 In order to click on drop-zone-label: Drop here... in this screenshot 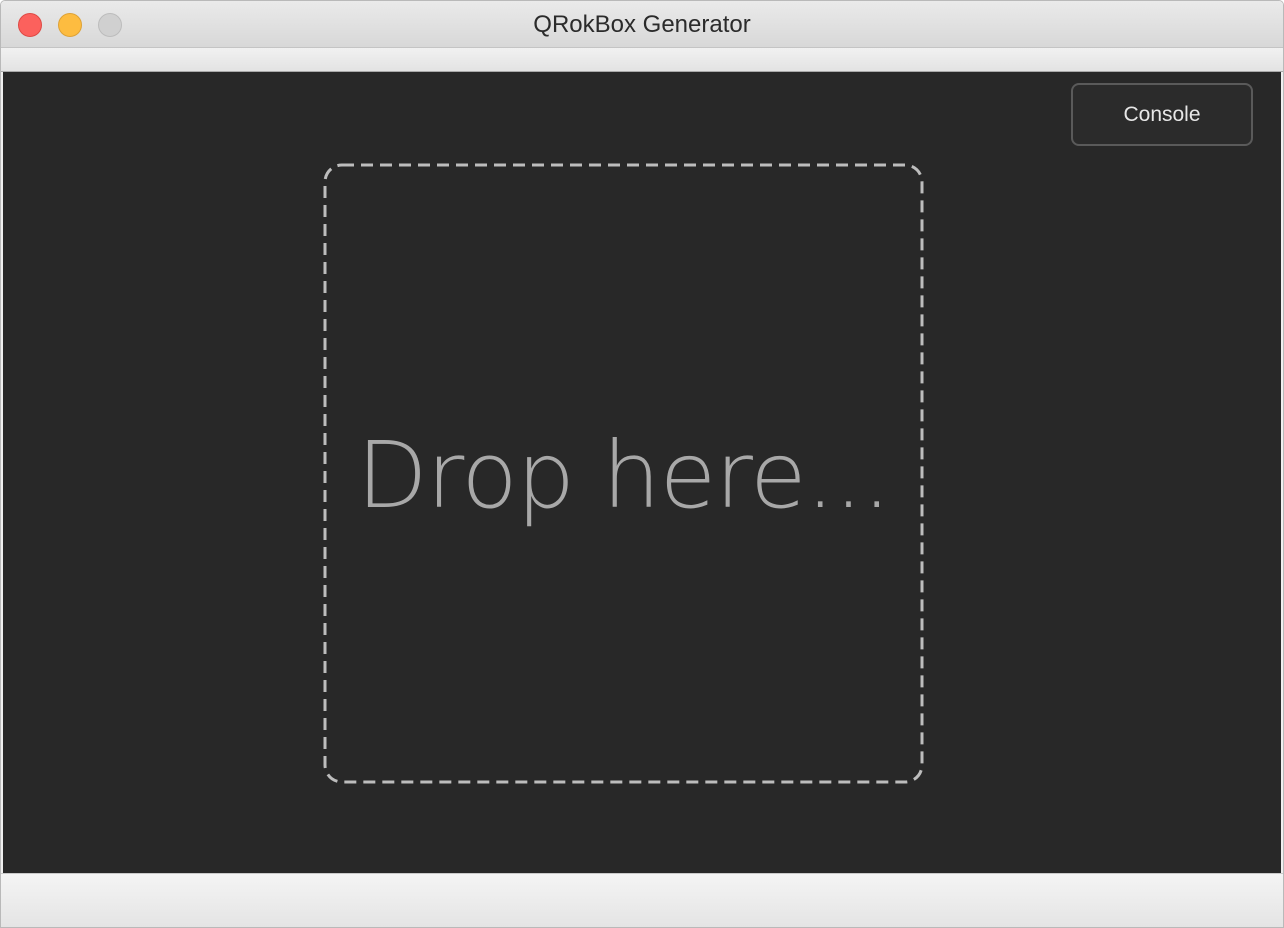, I will do `click(624, 475)`.